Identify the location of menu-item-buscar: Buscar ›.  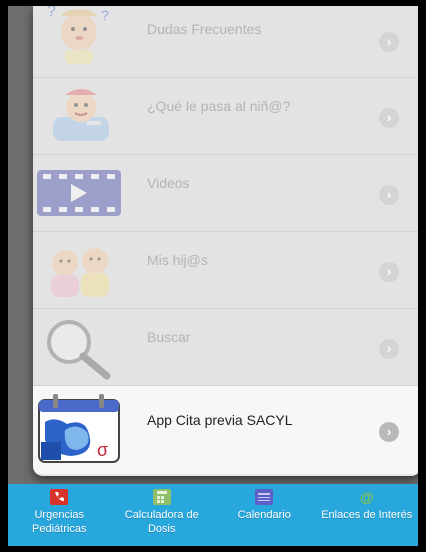
(225, 347).